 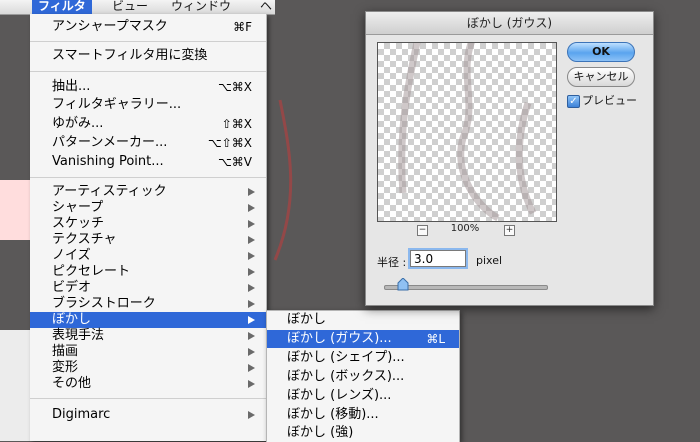 I want to click on menu-view: ビュー, so click(x=130, y=7).